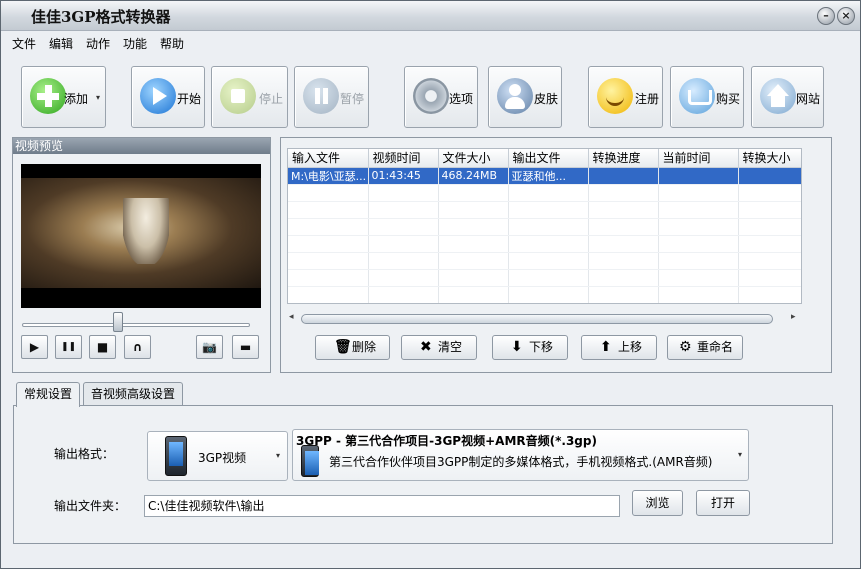  What do you see at coordinates (48, 394) in the screenshot?
I see `tab-general-settings: 常规设置` at bounding box center [48, 394].